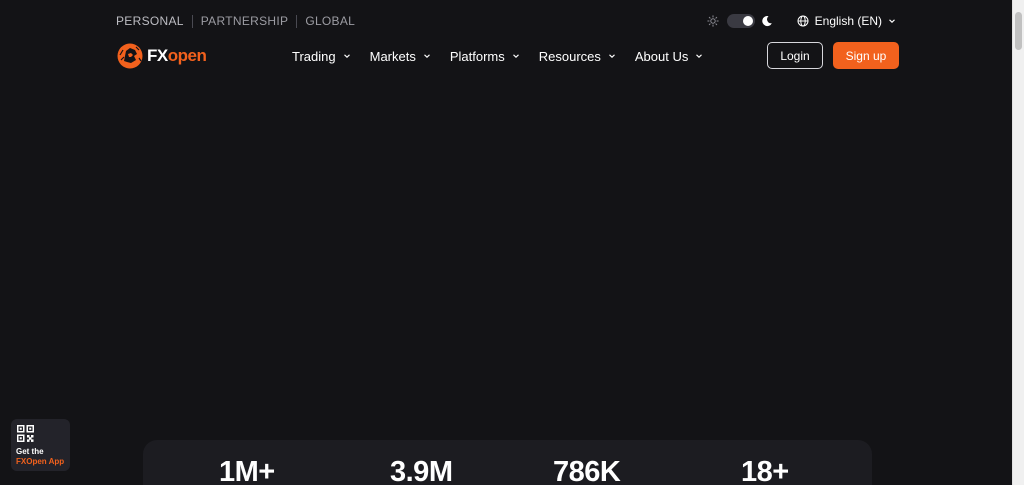 The height and width of the screenshot is (485, 1024). What do you see at coordinates (177, 55) in the screenshot?
I see `logo-wordmark: FXopen` at bounding box center [177, 55].